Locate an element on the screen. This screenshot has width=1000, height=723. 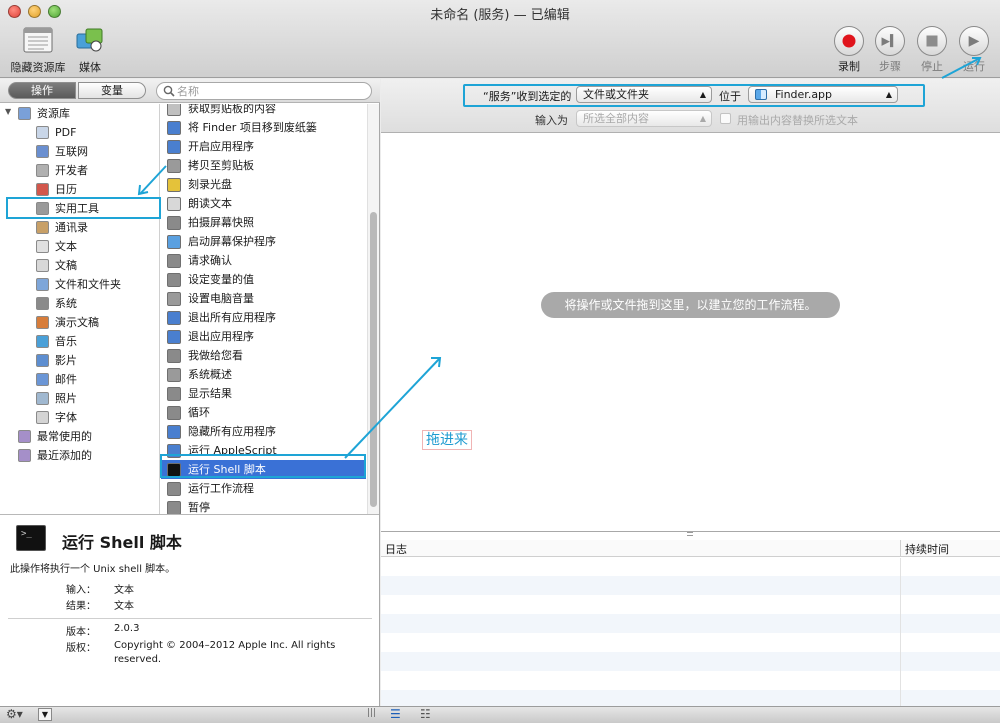
bottom-bar: ⚙▾ ▼ ||| ☰ ☷ is located at coordinates (500, 714).